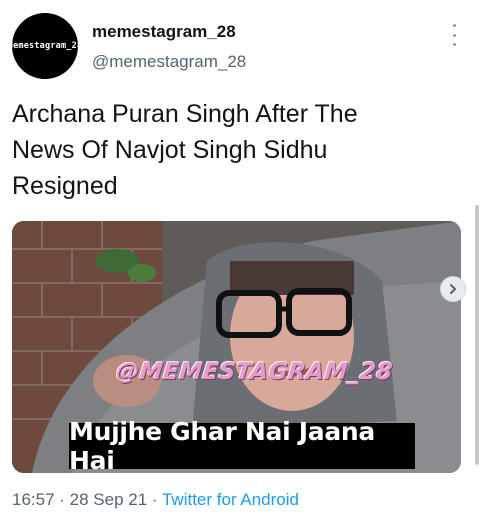 The width and height of the screenshot is (487, 517). I want to click on video-caption: Mujjhe Ghar Nai Jaana Hai, so click(242, 445).